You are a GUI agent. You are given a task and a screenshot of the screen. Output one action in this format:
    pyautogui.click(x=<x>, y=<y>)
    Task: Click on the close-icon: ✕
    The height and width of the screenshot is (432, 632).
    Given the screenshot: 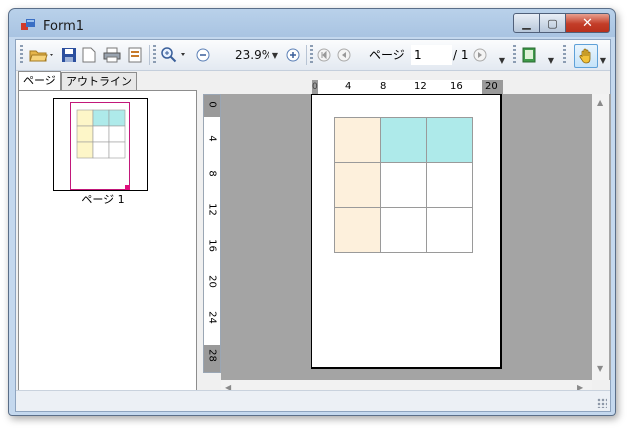 What is the action you would take?
    pyautogui.click(x=587, y=23)
    